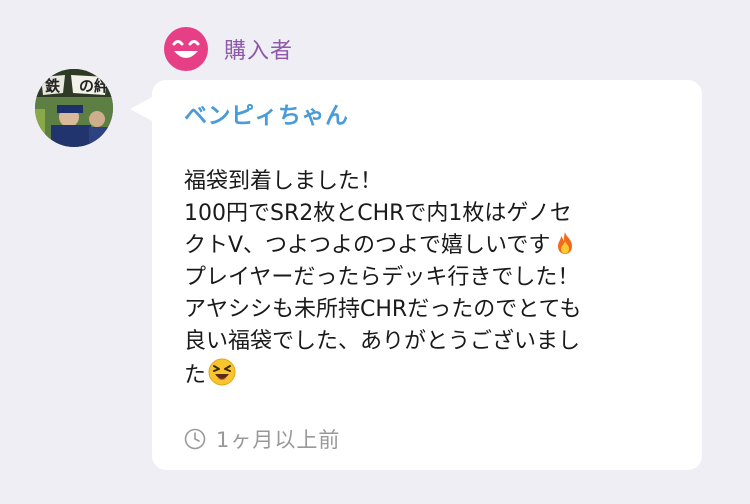 This screenshot has width=750, height=504. Describe the element at coordinates (378, 213) in the screenshot. I see `message-line: 100円でSR2枚とCHRで内1枚はゲノセ` at that location.